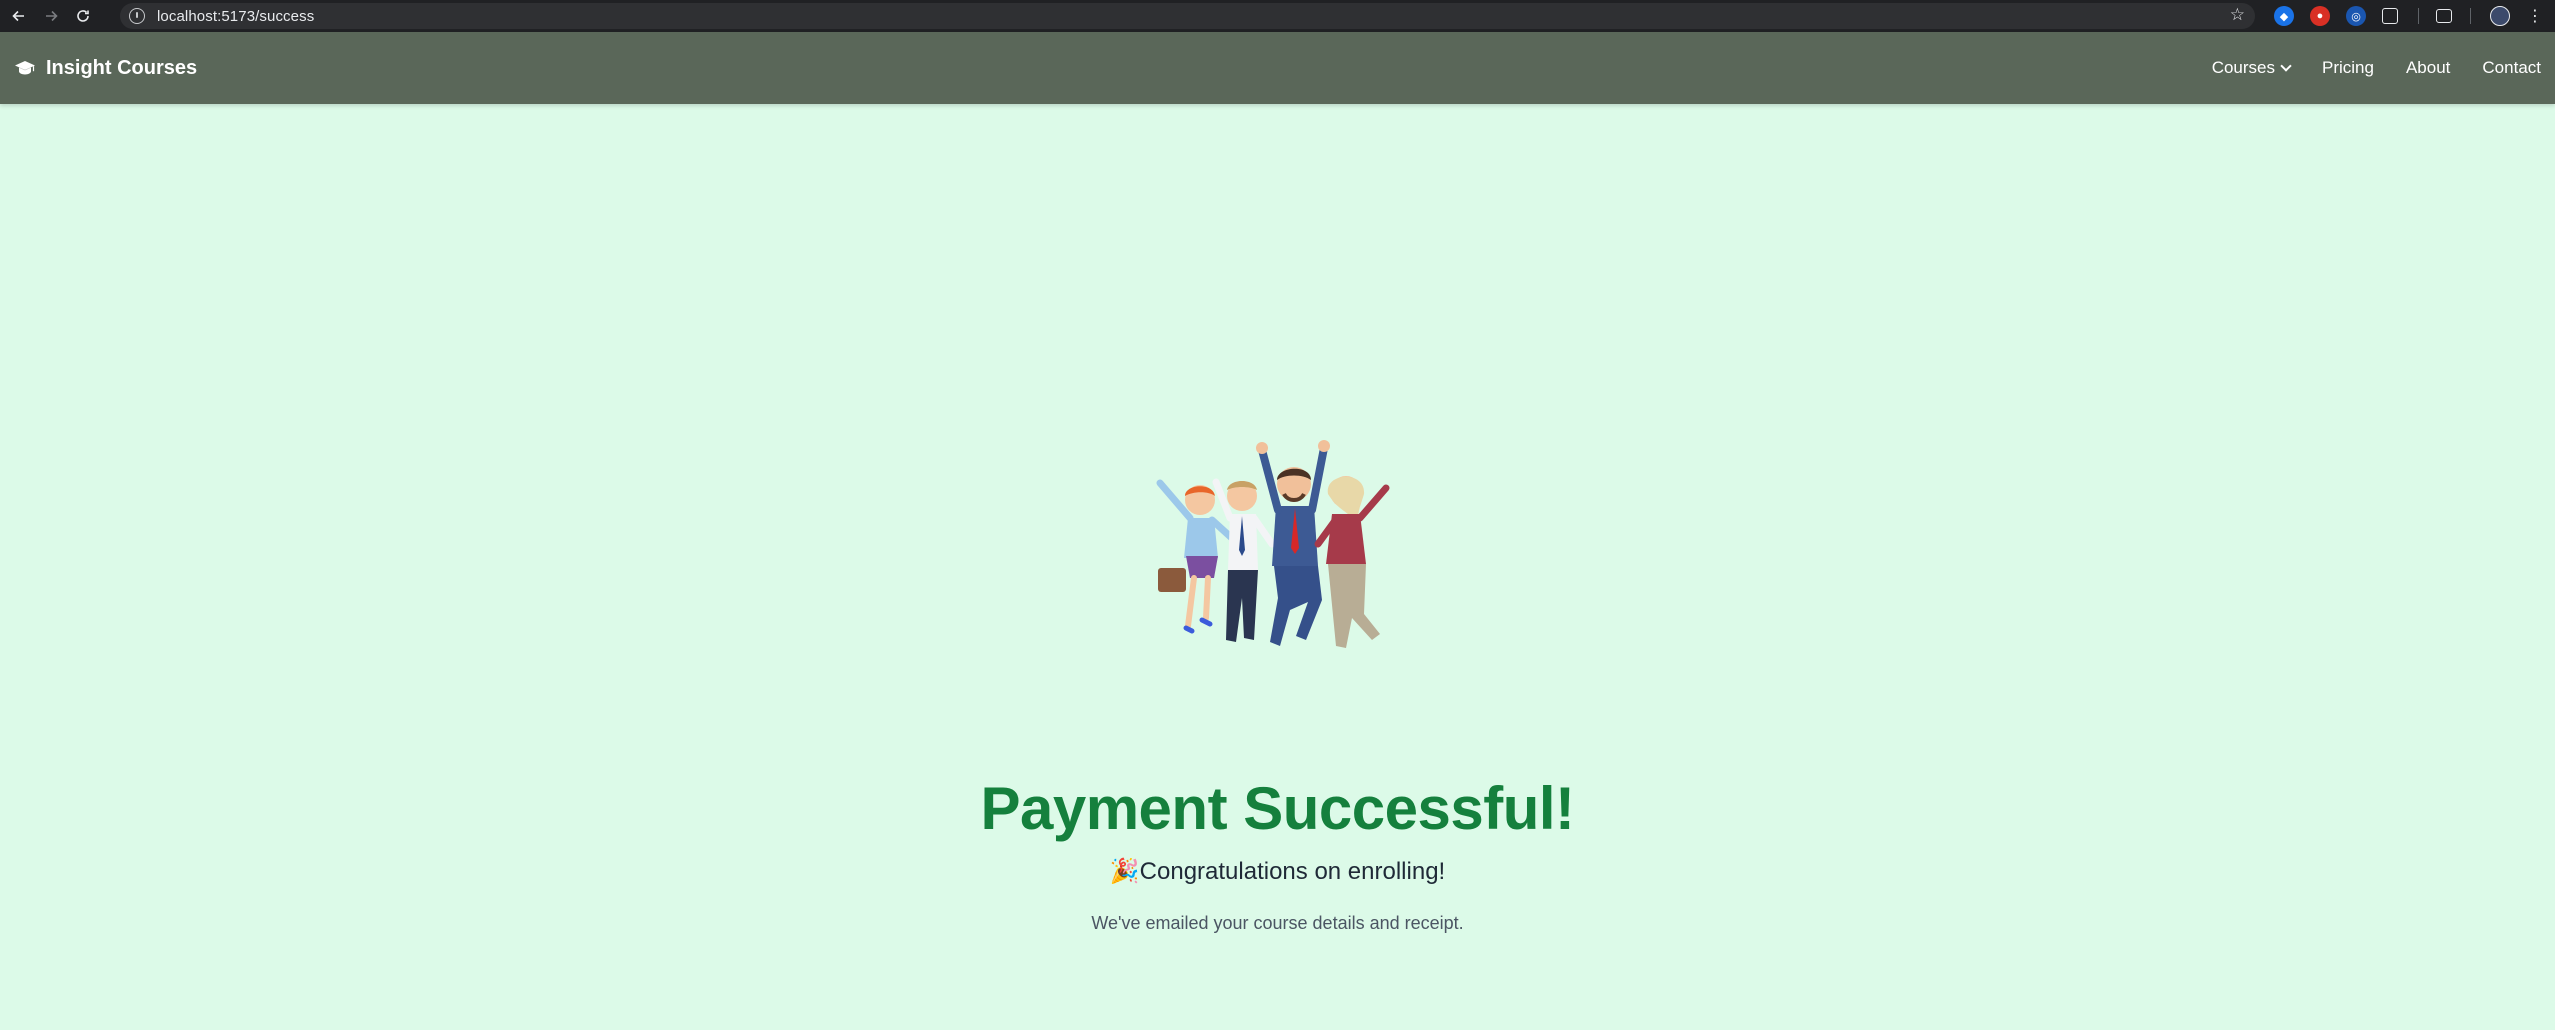 Image resolution: width=2555 pixels, height=1030 pixels. Describe the element at coordinates (2511, 68) in the screenshot. I see `nav-contact-link: Contact` at that location.